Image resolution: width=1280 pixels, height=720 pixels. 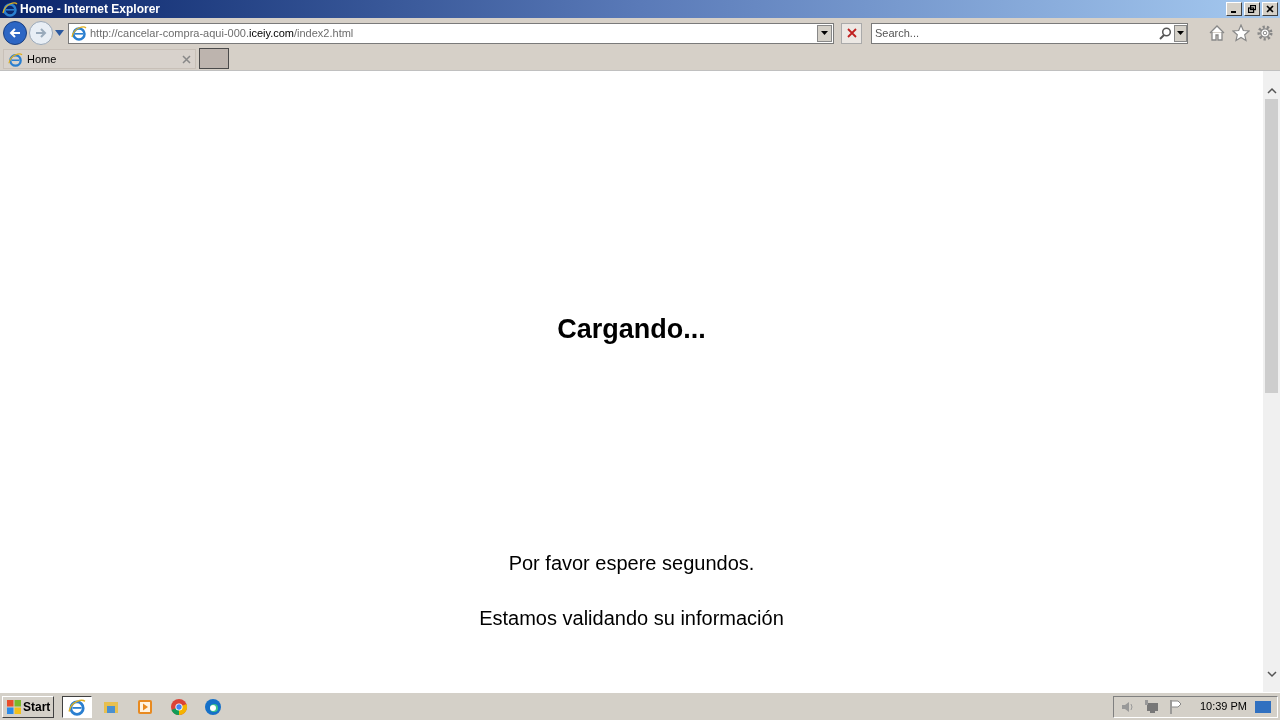 What do you see at coordinates (10, 9) in the screenshot?
I see `browser-logo-icon` at bounding box center [10, 9].